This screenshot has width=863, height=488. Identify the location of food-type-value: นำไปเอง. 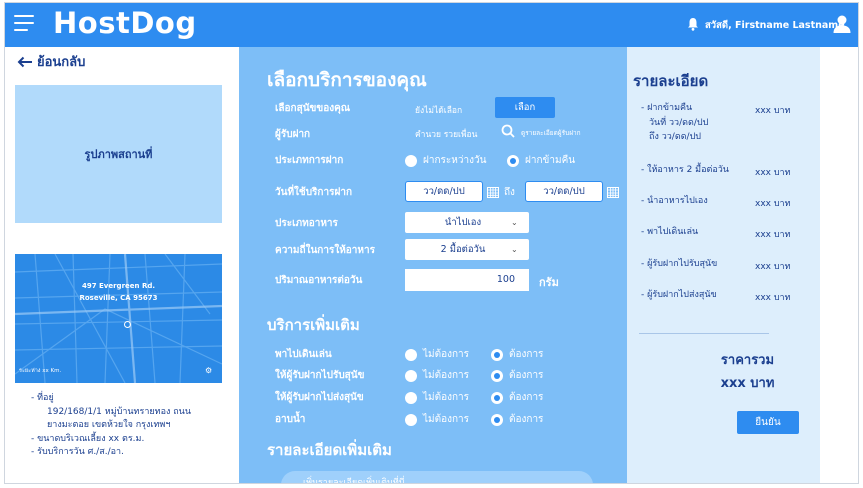
(463, 222).